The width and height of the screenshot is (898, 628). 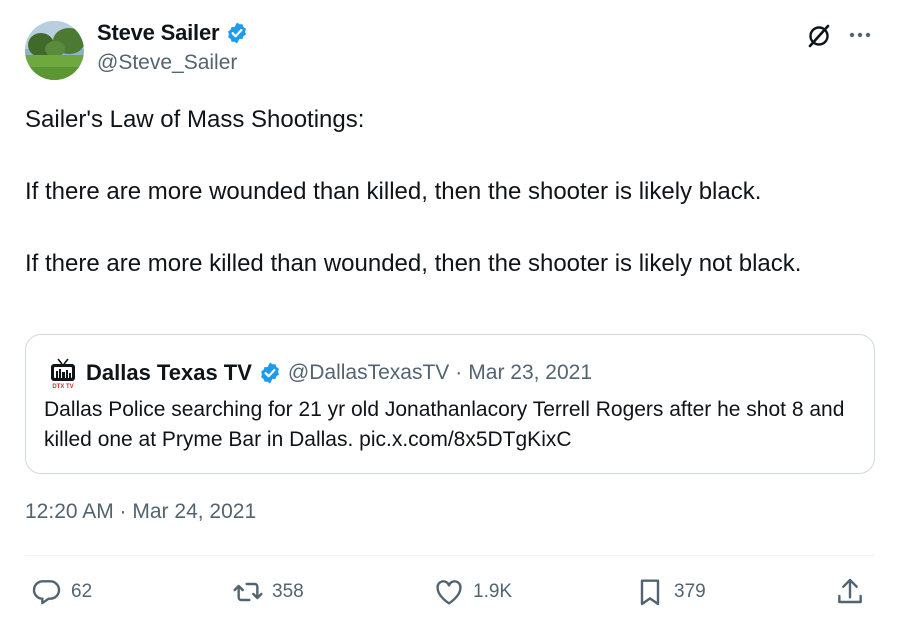 I want to click on logo-text: DTX TV, so click(x=62, y=387).